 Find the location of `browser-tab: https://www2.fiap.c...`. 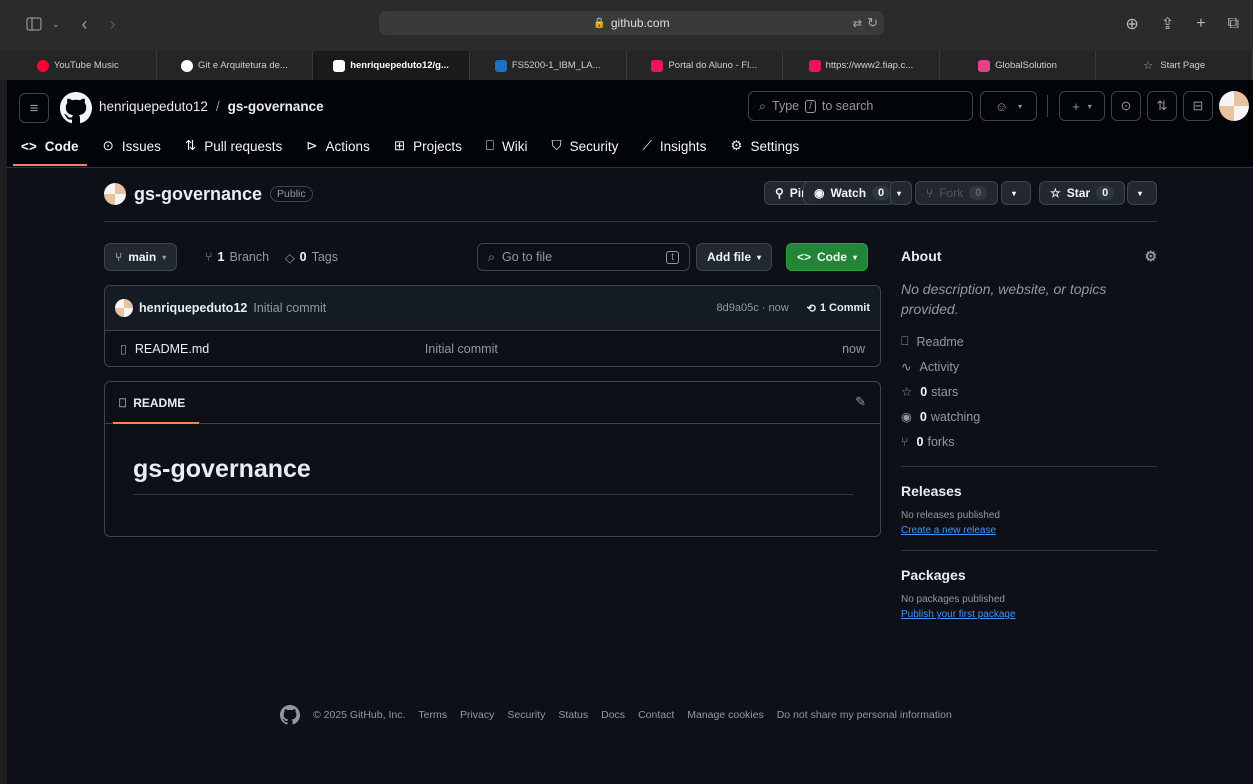

browser-tab: https://www2.fiap.c... is located at coordinates (861, 65).